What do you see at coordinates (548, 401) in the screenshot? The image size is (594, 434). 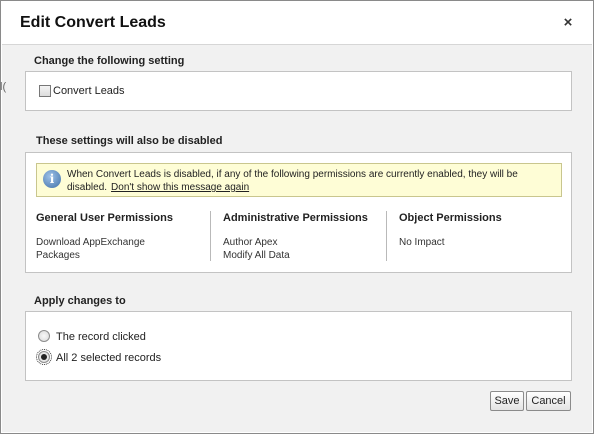 I see `cancel-button: Cancel` at bounding box center [548, 401].